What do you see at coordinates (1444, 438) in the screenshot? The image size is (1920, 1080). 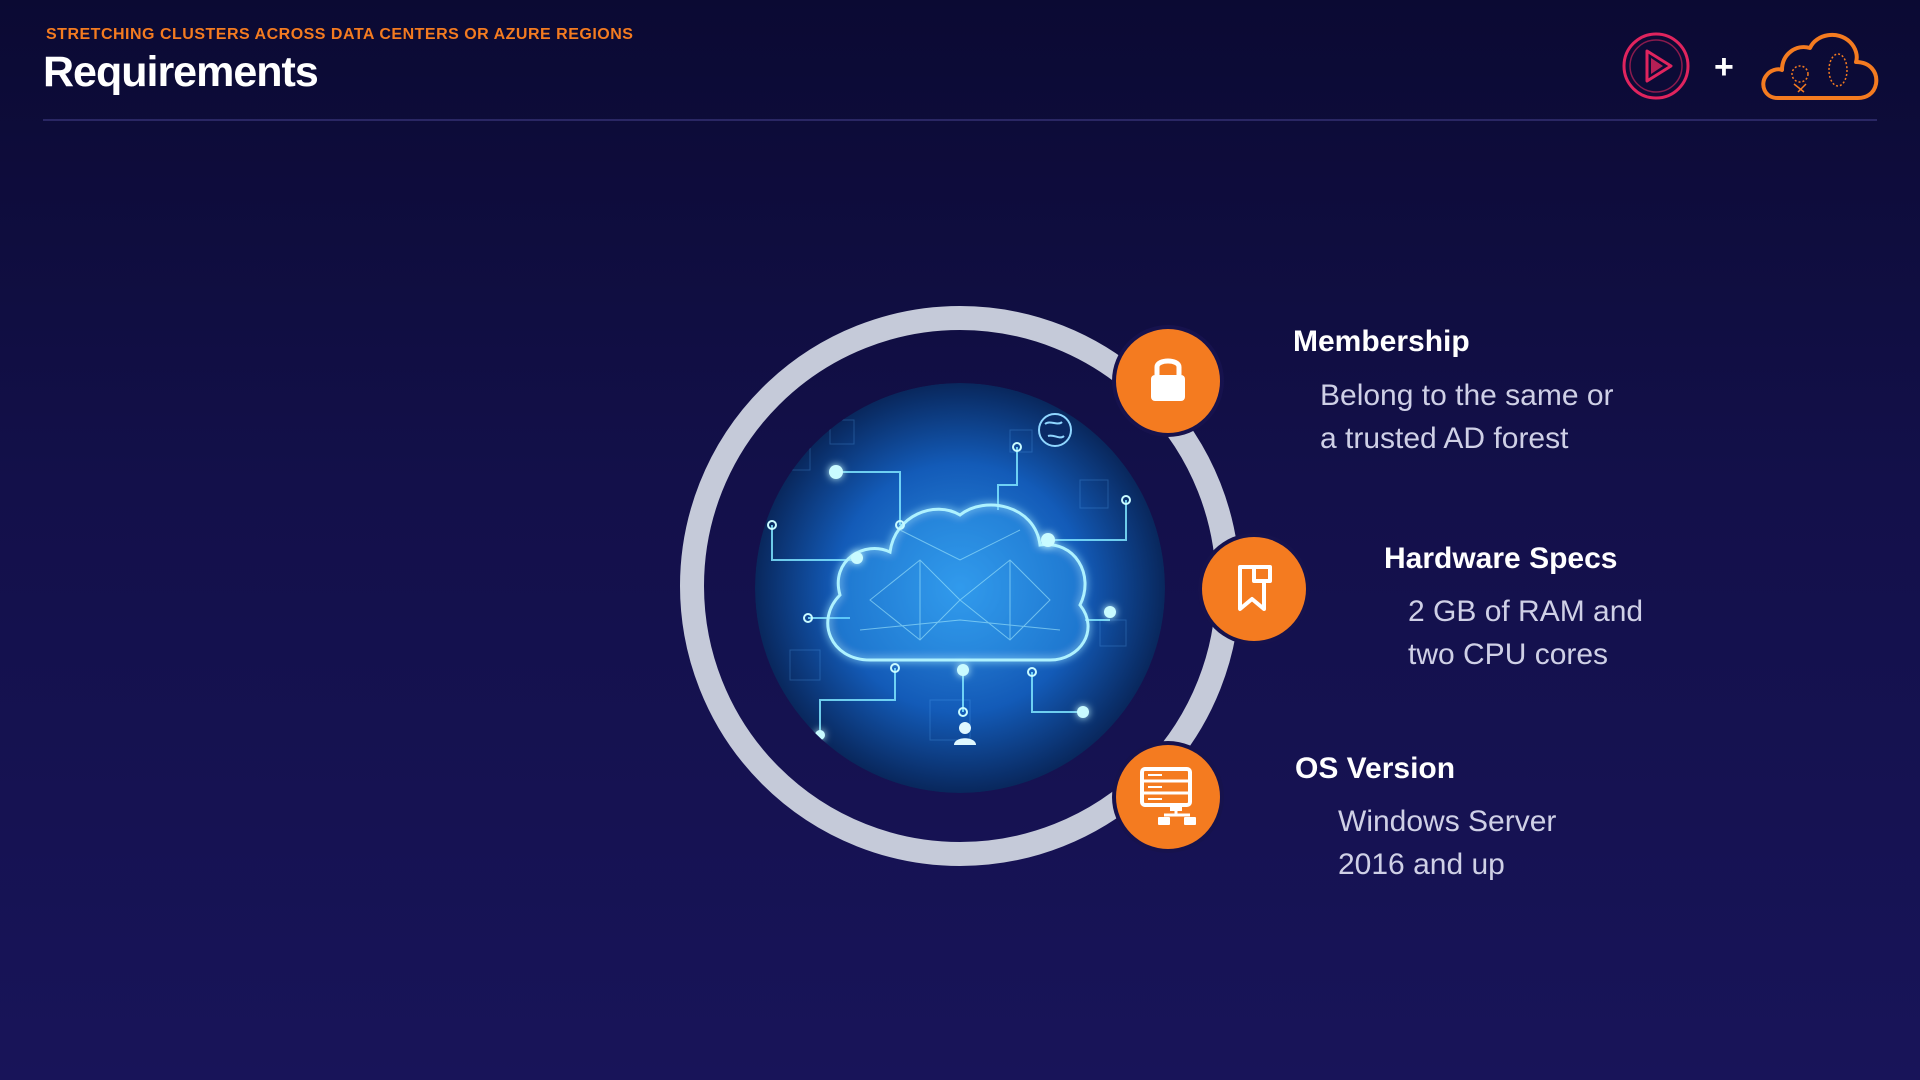 I see `requirement-description-line: a trusted AD forest` at bounding box center [1444, 438].